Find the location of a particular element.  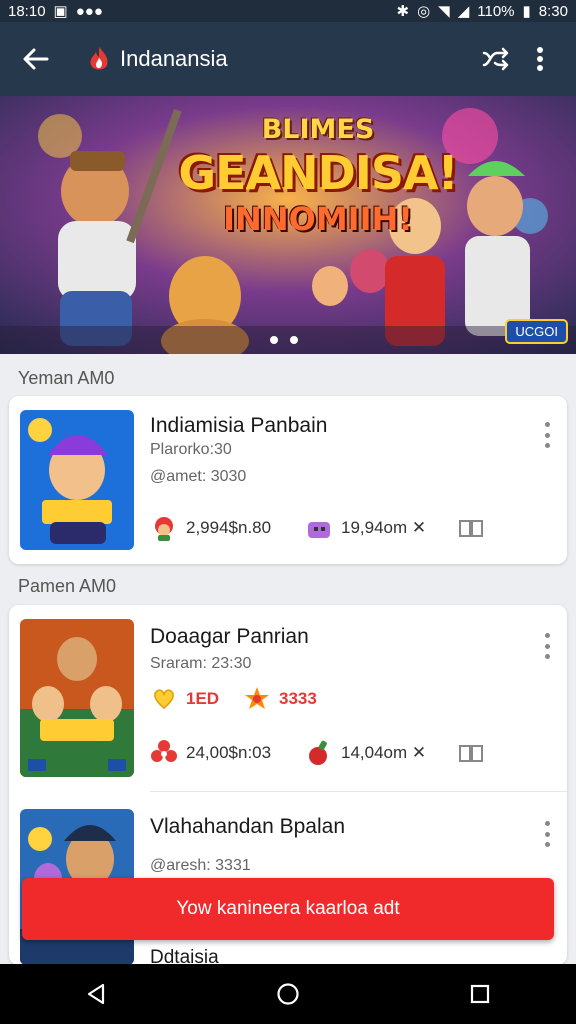

item-title: Vlahahandan Bpalan is located at coordinates (248, 826).